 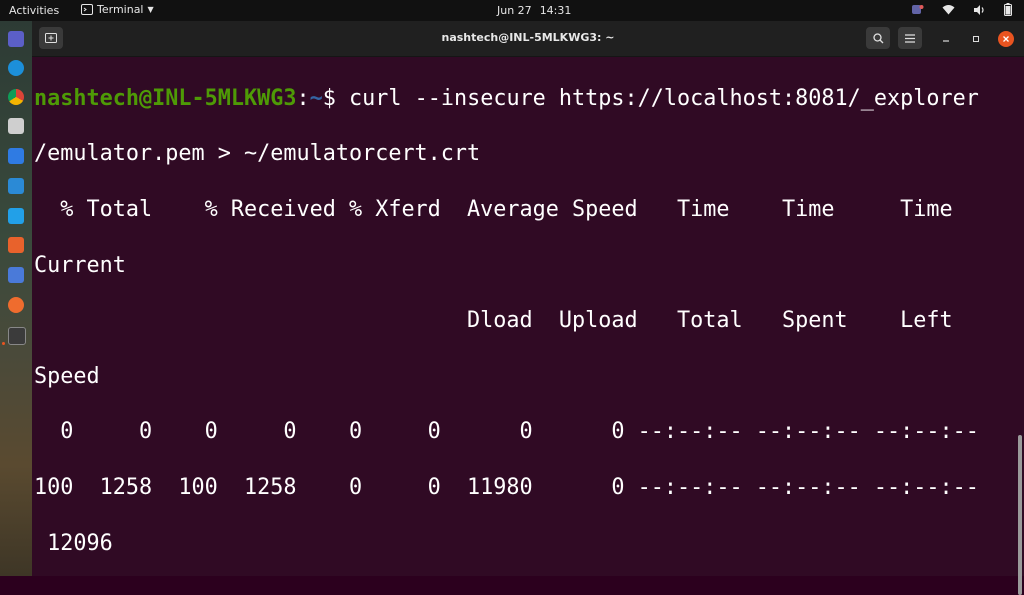 I want to click on clock-date: Jun 27, so click(x=514, y=10).